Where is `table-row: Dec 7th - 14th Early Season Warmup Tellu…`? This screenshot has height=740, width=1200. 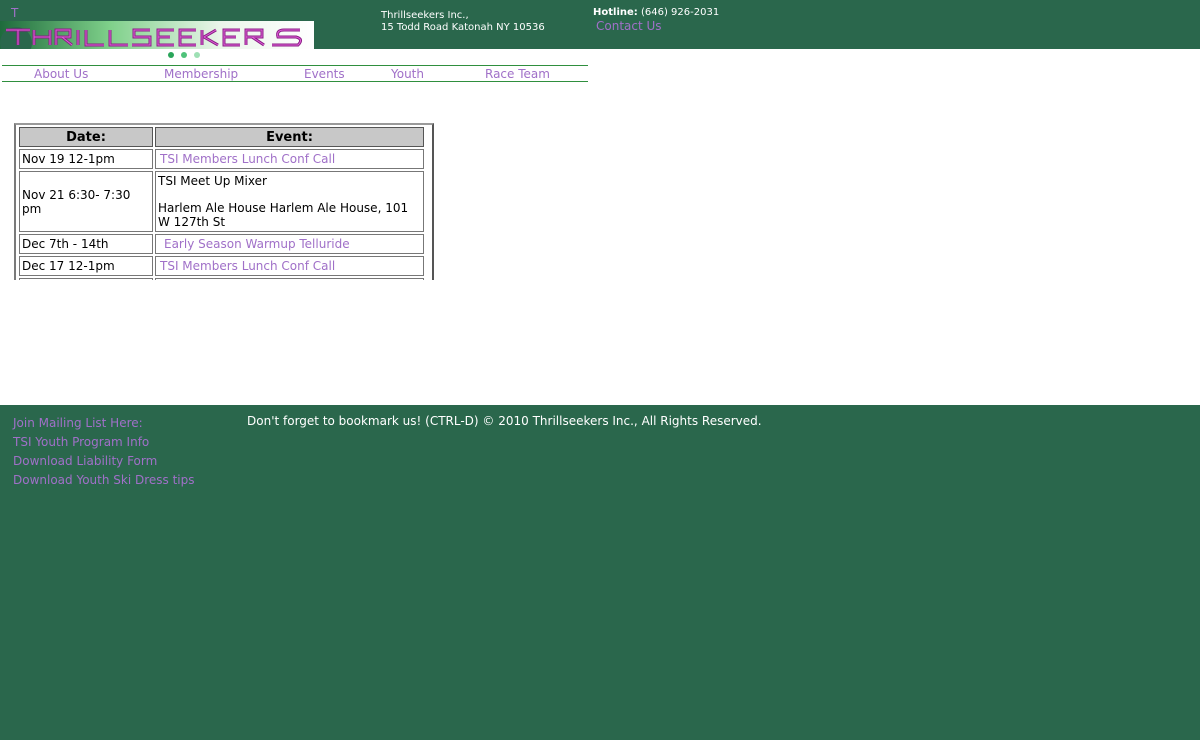
table-row: Dec 7th - 14th Early Season Warmup Tellu… is located at coordinates (221, 244).